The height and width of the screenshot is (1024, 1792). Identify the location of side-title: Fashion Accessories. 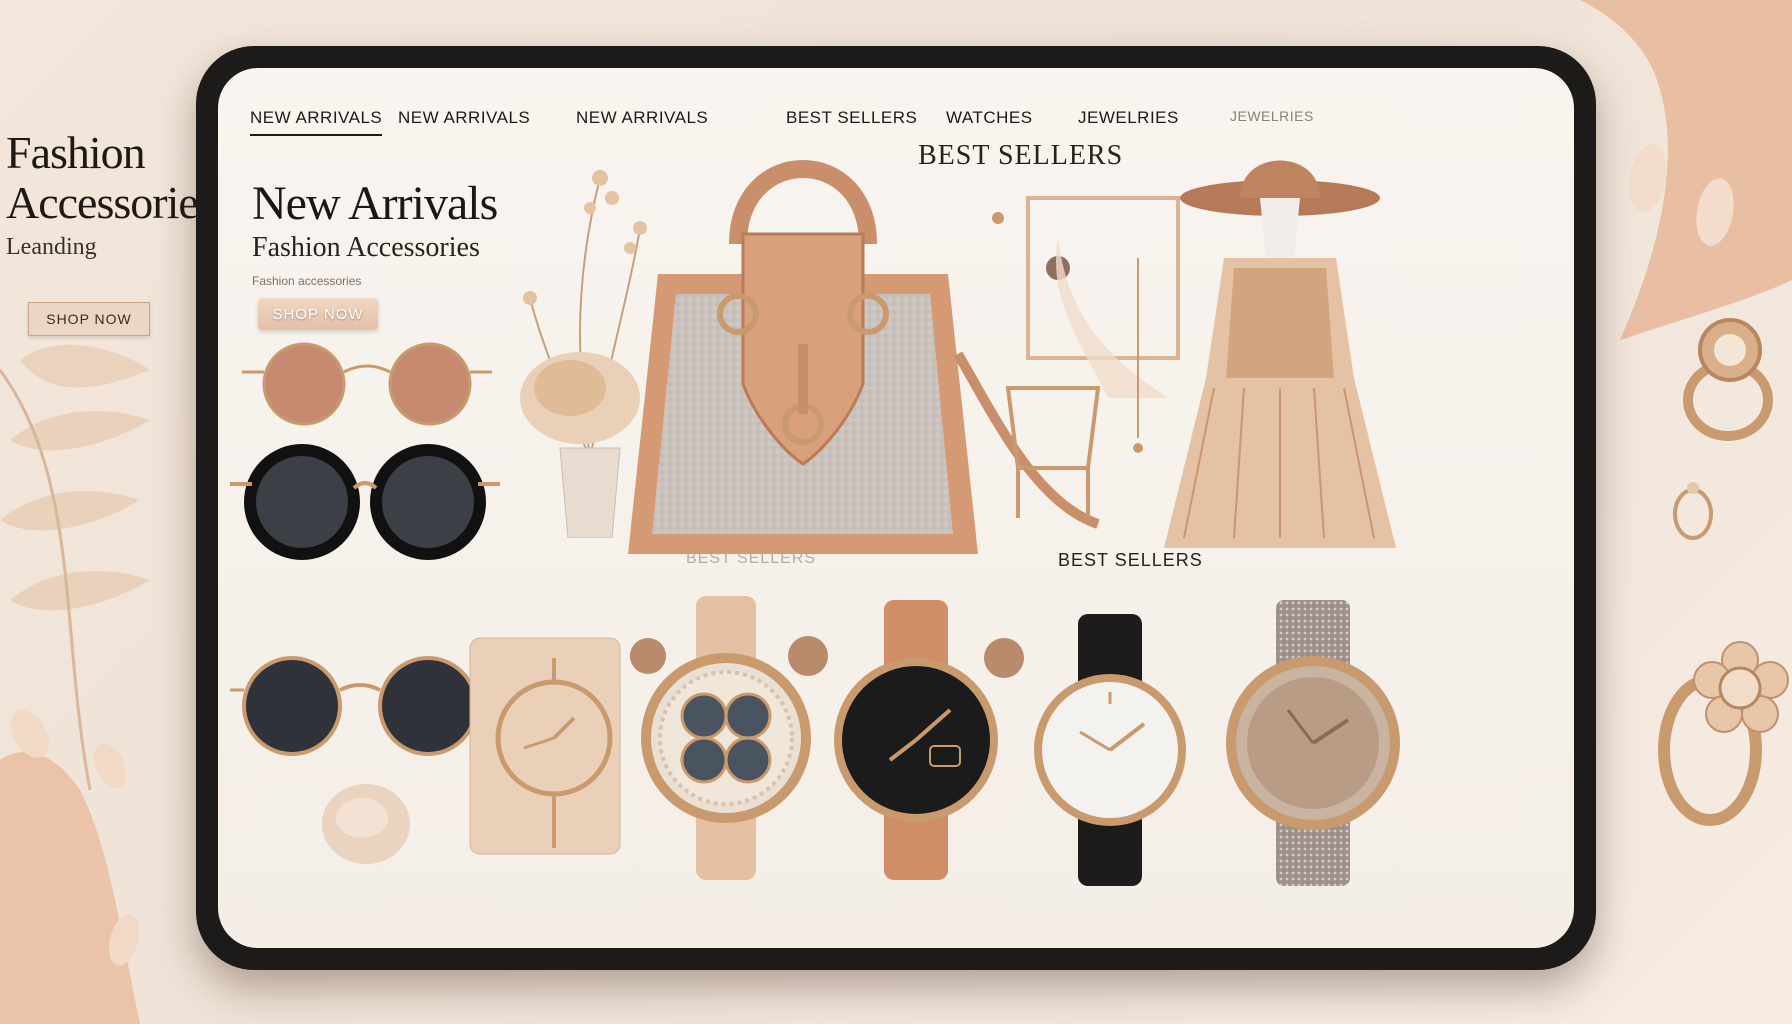
(111, 177).